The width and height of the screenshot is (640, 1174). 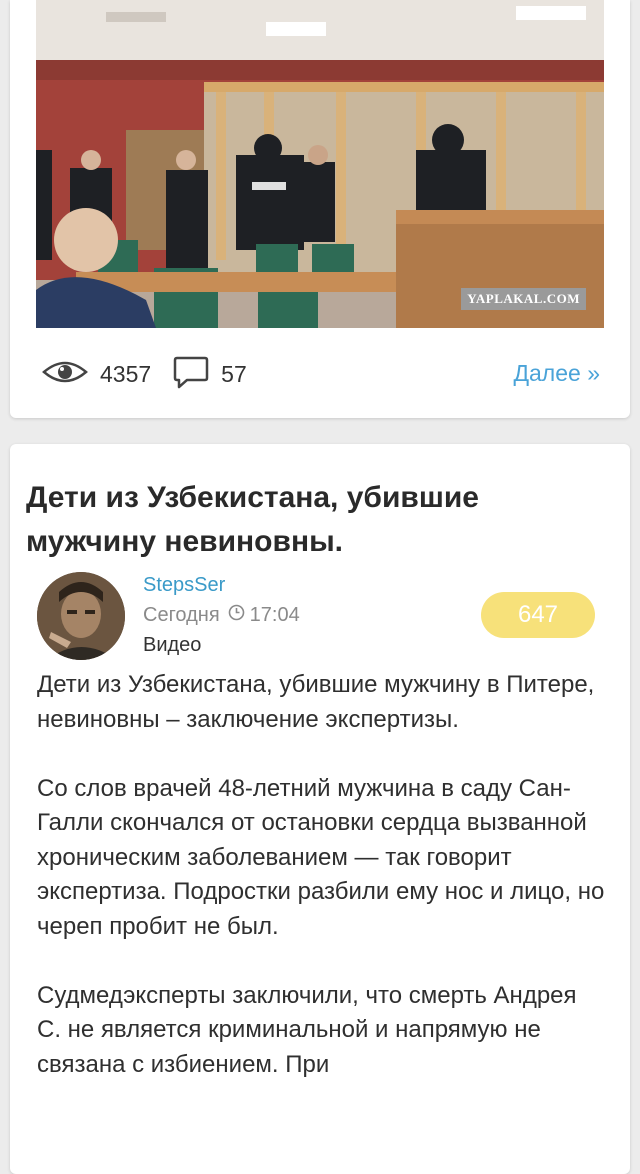 I want to click on post-time: 17:04, so click(x=274, y=615).